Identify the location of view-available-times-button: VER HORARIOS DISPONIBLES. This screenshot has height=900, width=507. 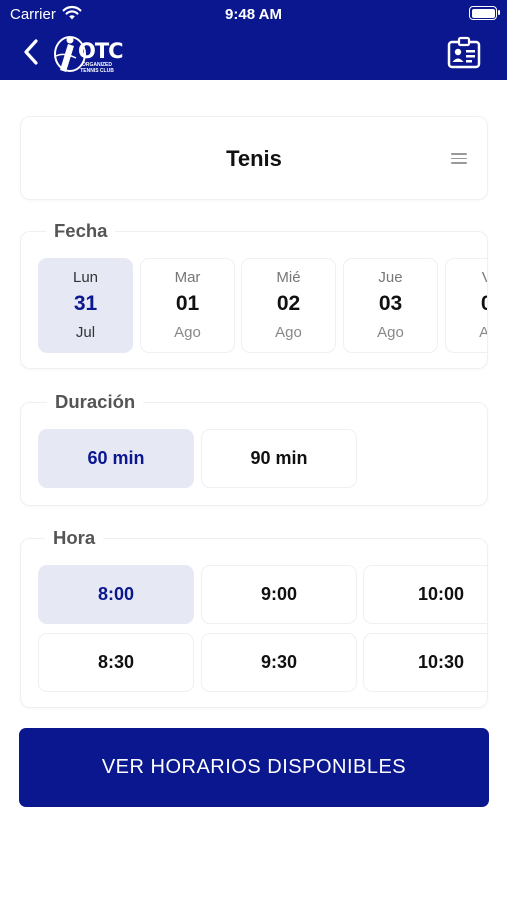
(254, 767).